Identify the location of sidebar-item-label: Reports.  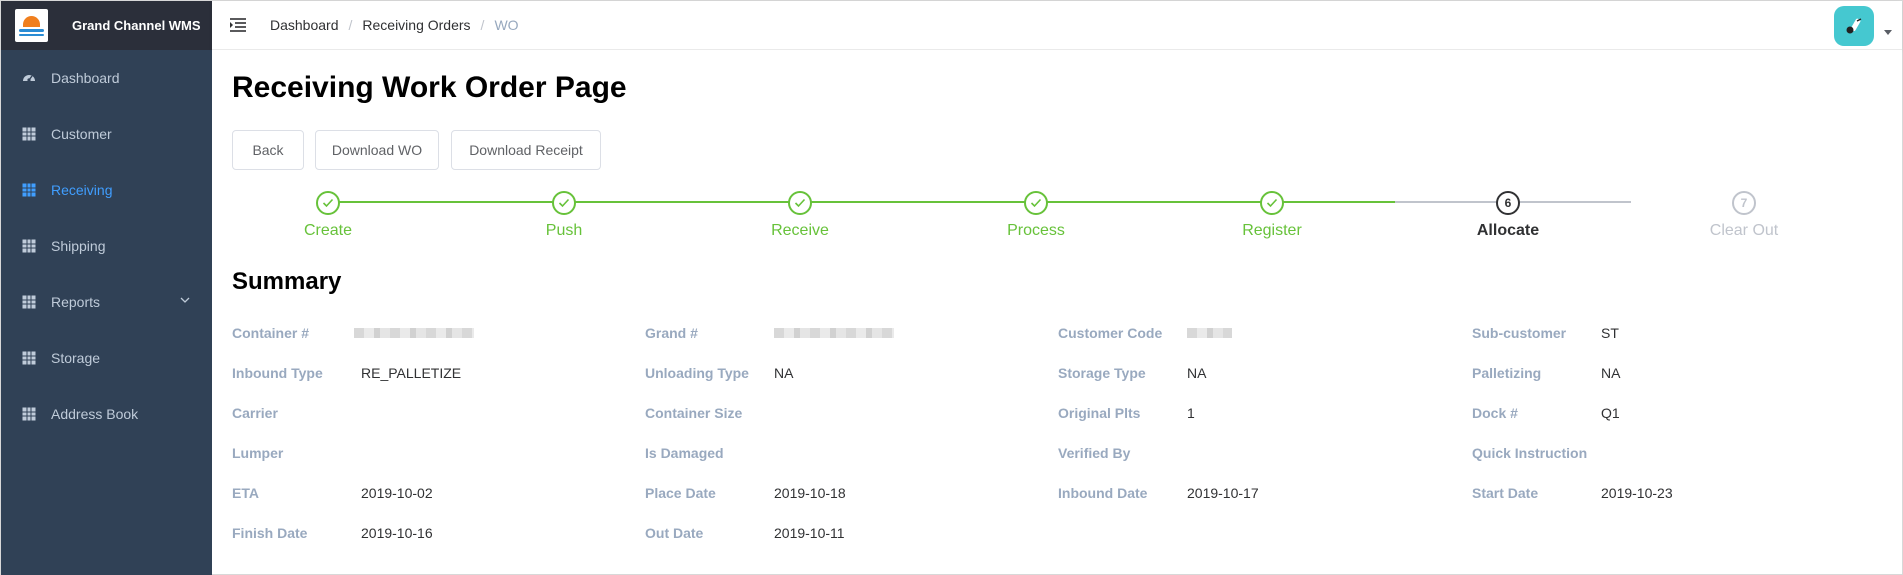
(76, 302).